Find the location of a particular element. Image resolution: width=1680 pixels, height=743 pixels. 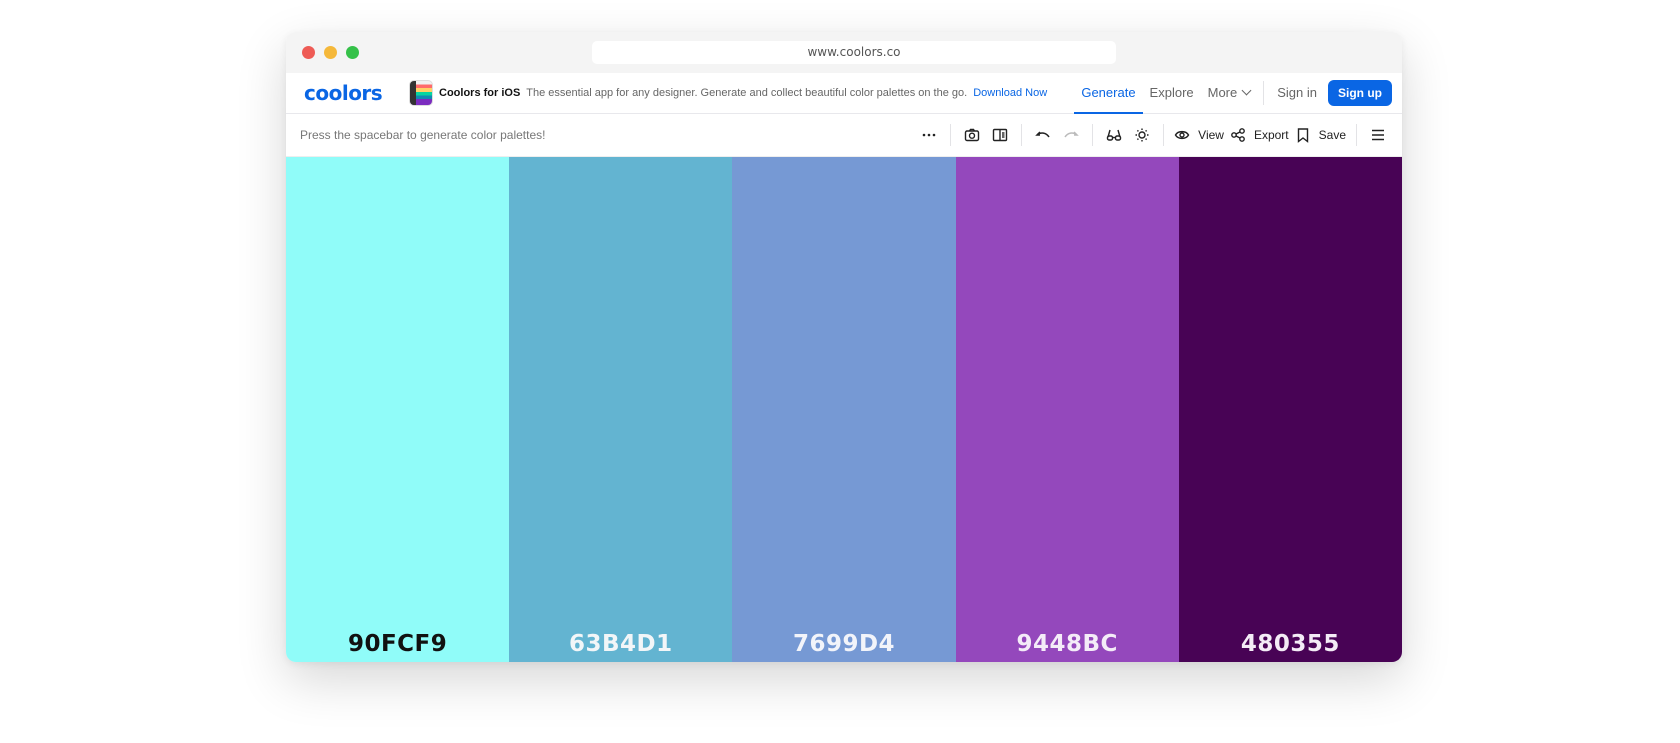

glasses-icon is located at coordinates (1114, 135).